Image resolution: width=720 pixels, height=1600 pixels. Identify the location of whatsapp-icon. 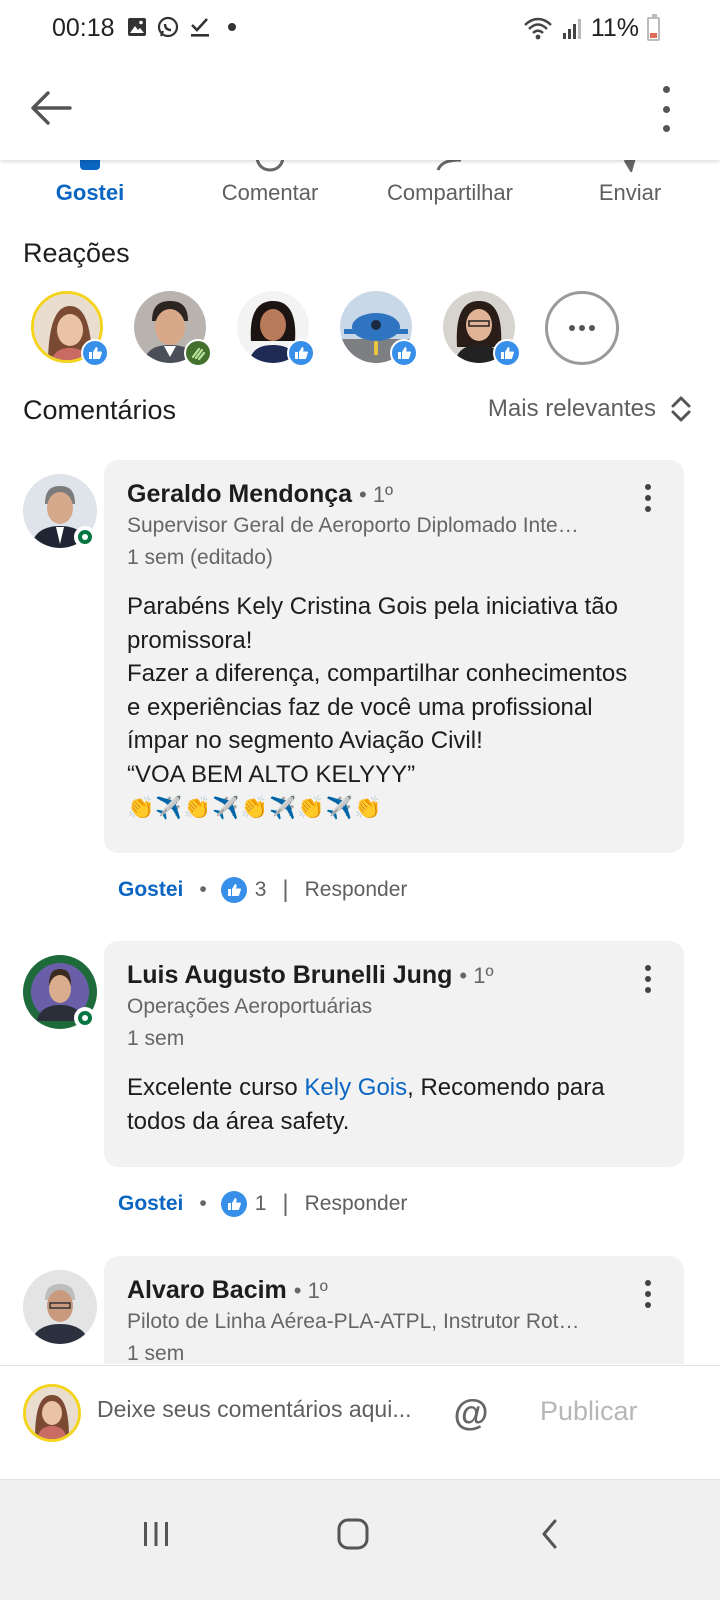
(168, 27).